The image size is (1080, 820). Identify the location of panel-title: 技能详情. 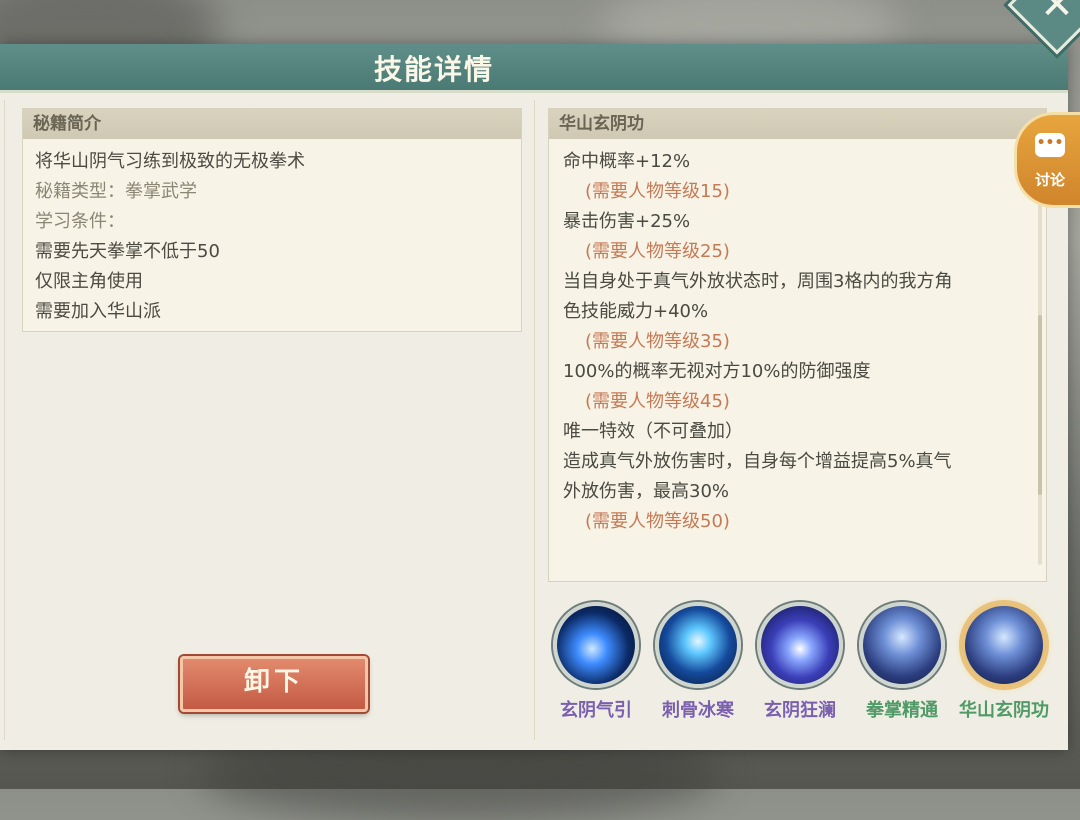
(433, 69).